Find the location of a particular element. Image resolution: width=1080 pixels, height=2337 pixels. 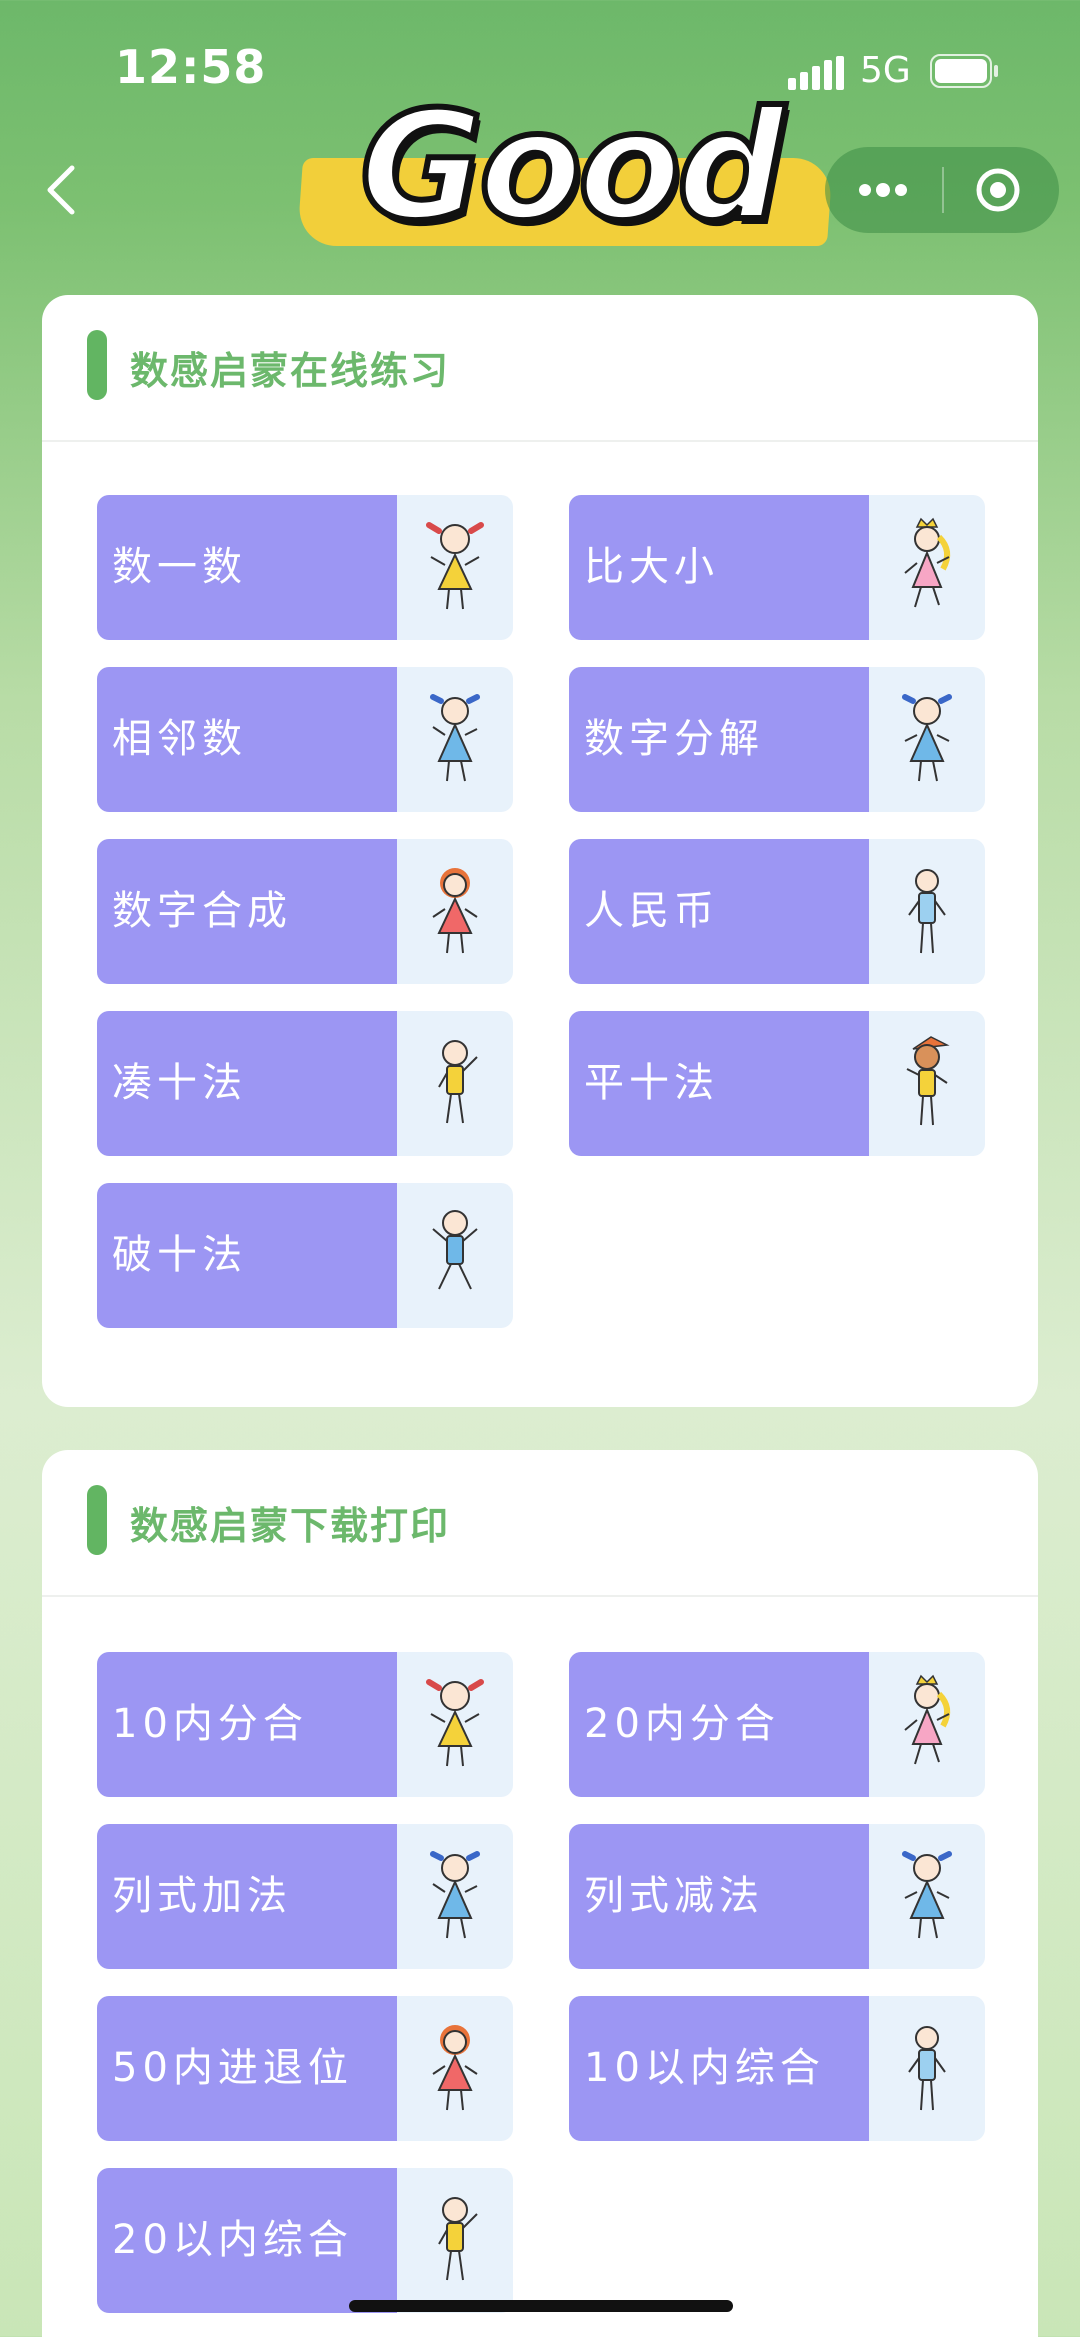

item-column-subtraction: 列式减法 is located at coordinates (777, 1896).